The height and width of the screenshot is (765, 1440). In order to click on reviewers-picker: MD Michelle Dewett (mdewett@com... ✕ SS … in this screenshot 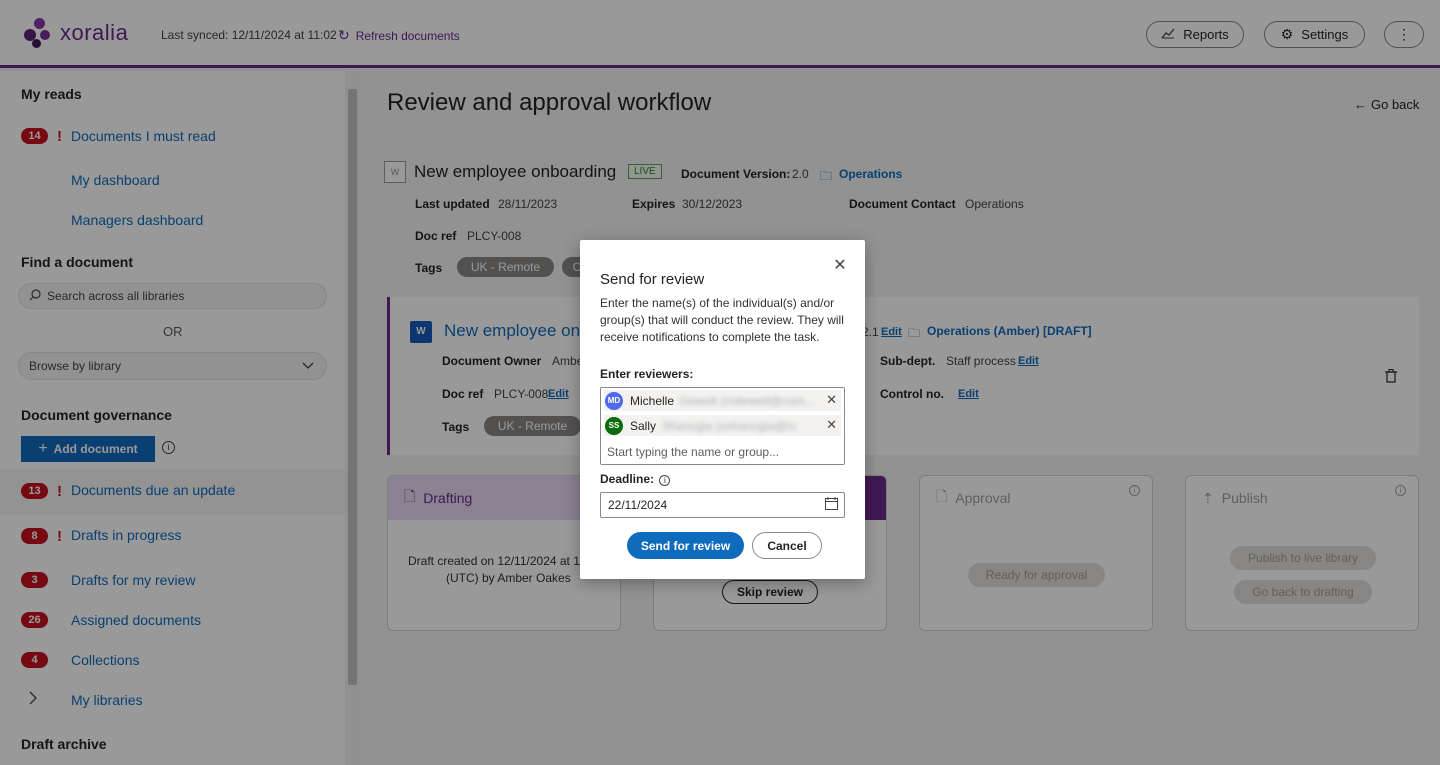, I will do `click(722, 426)`.